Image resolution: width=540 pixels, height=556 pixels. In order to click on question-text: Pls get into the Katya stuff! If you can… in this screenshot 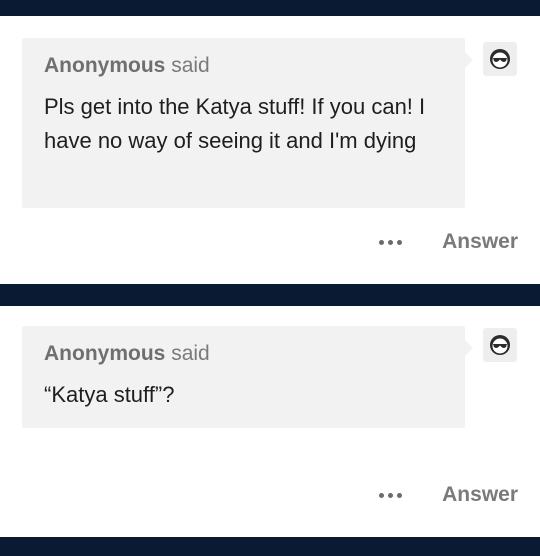, I will do `click(235, 123)`.